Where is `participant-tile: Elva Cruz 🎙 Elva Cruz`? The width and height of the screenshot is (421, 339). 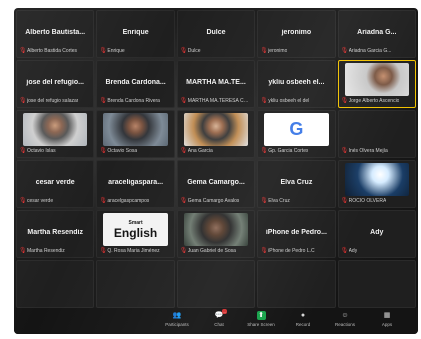
participant-tile: Elva Cruz 🎙 Elva Cruz is located at coordinates (296, 184).